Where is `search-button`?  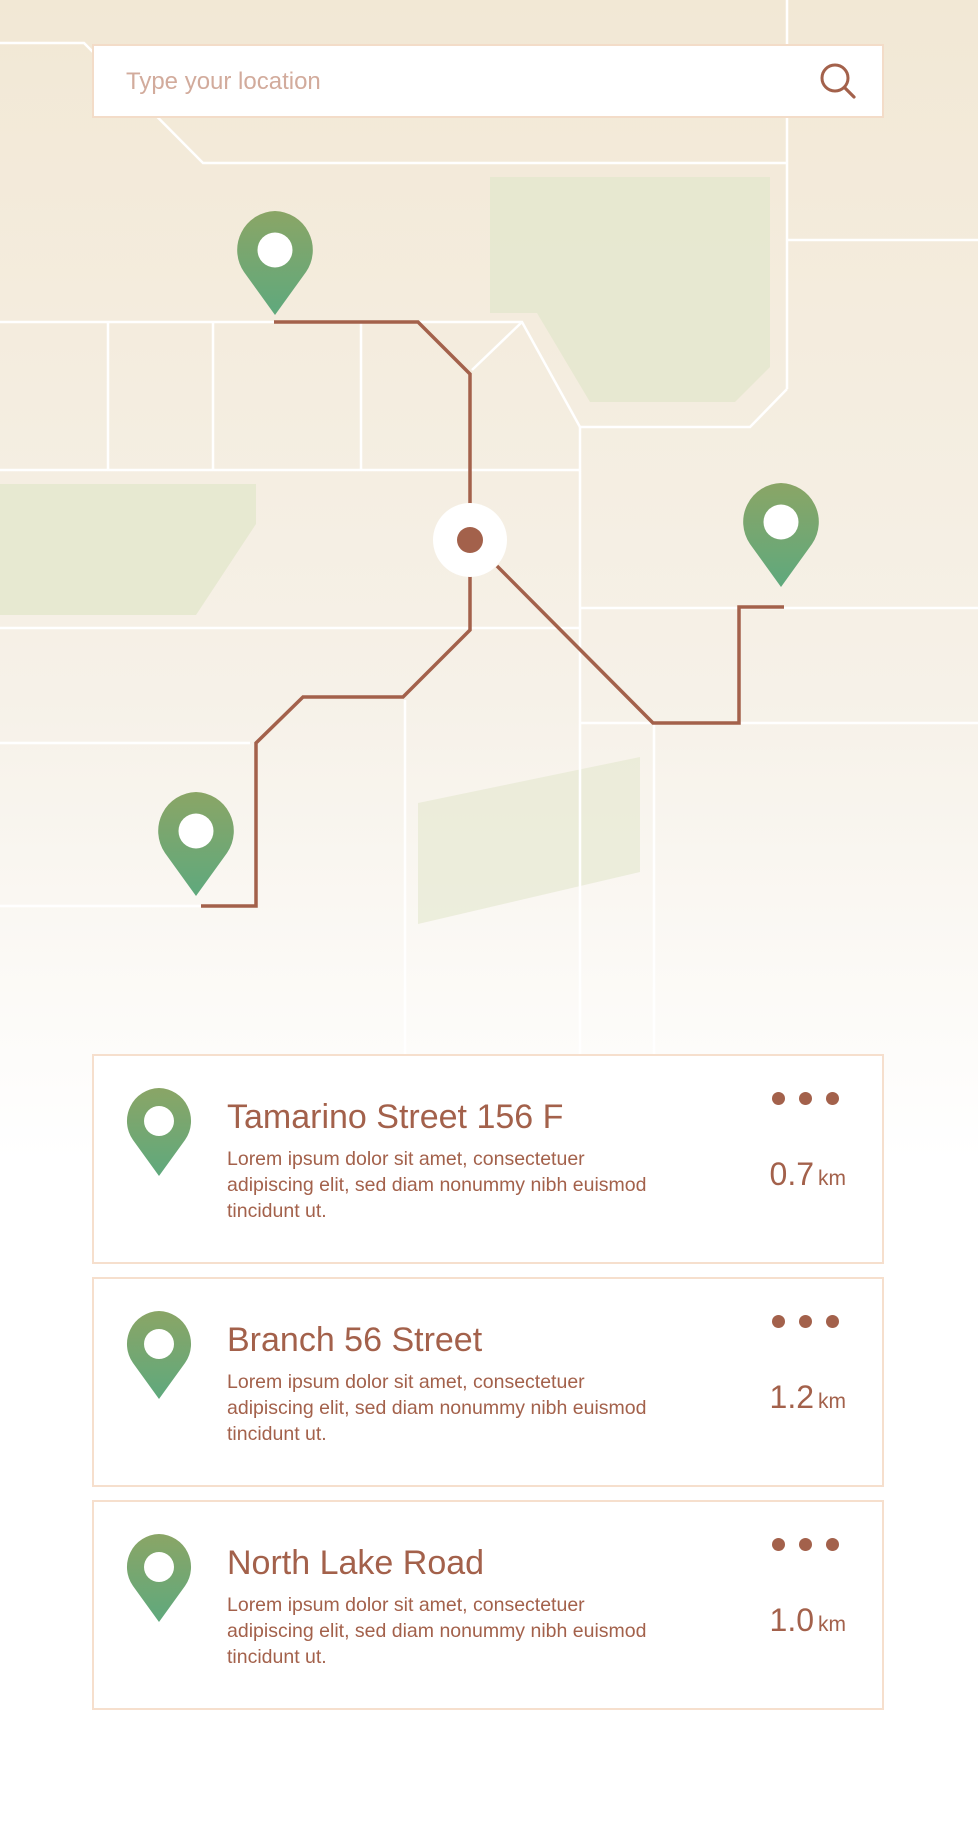
search-button is located at coordinates (838, 81).